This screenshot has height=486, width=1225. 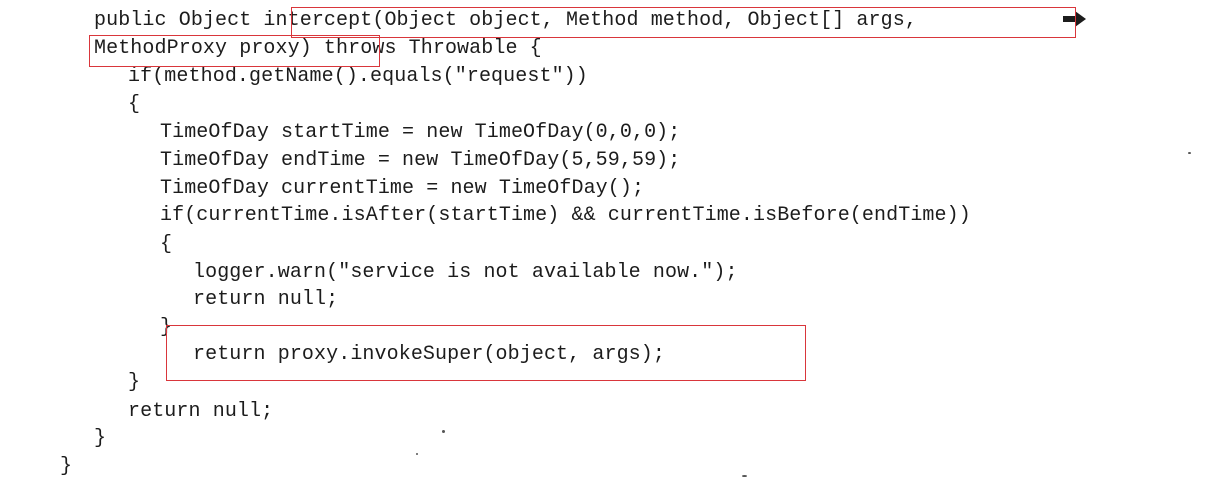 What do you see at coordinates (134, 382) in the screenshot?
I see `code-line-close-brace: }` at bounding box center [134, 382].